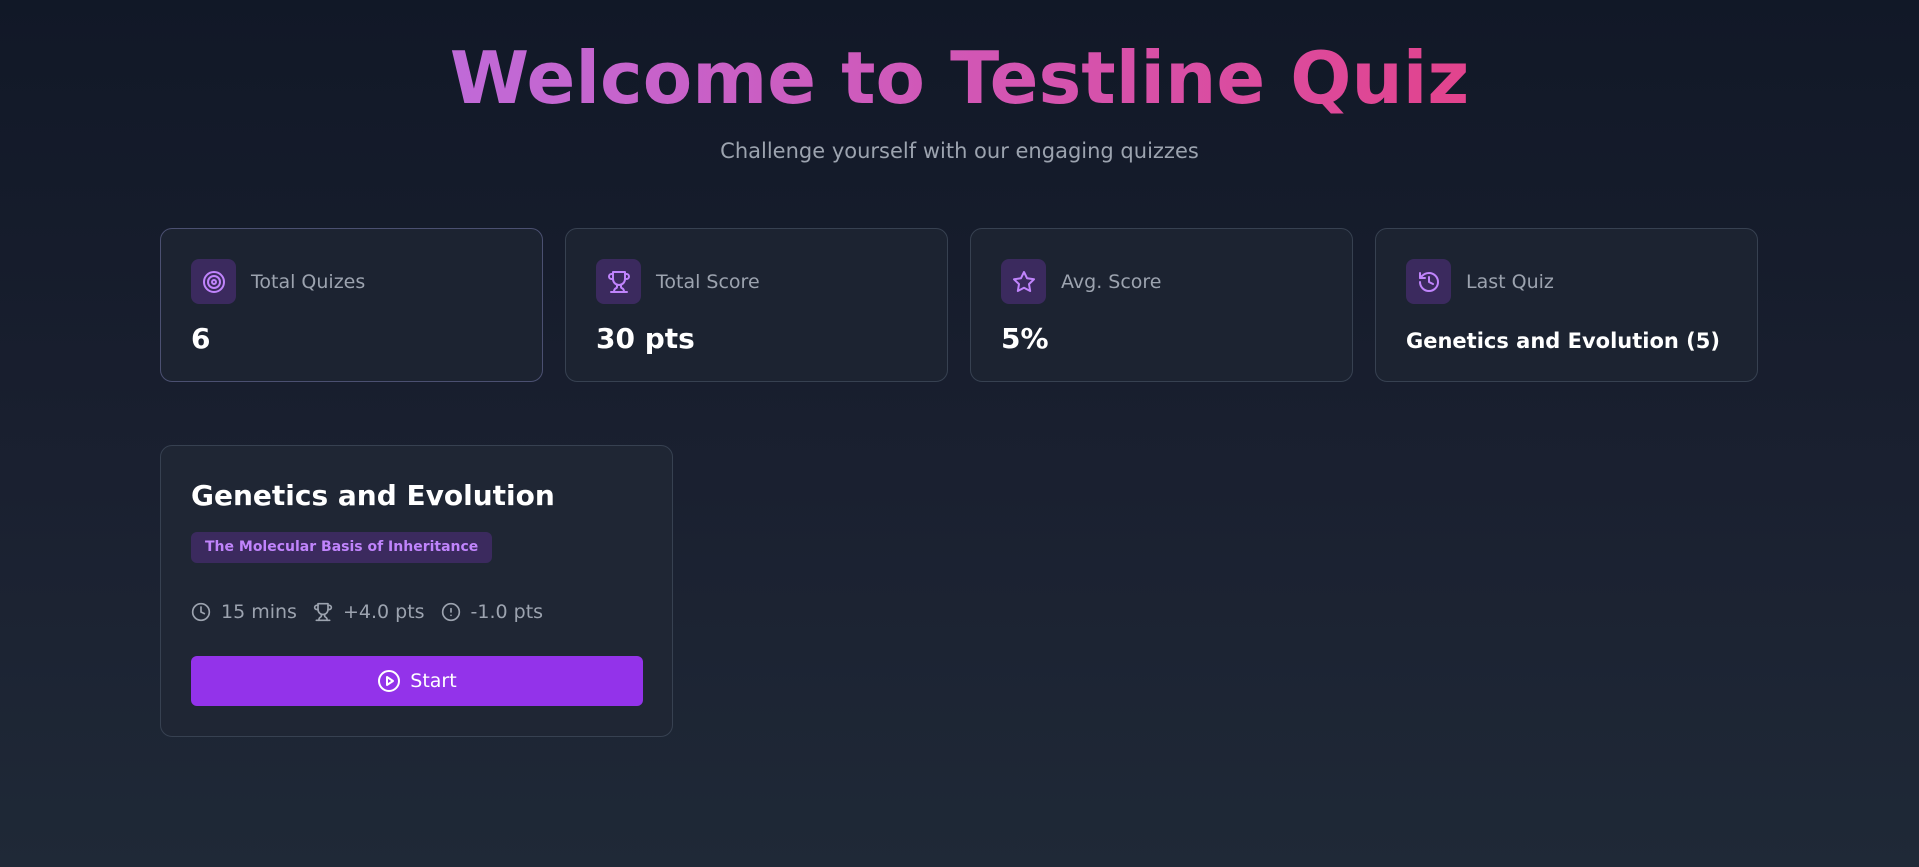 Image resolution: width=1919 pixels, height=867 pixels. Describe the element at coordinates (201, 338) in the screenshot. I see `stat-value: 6` at that location.